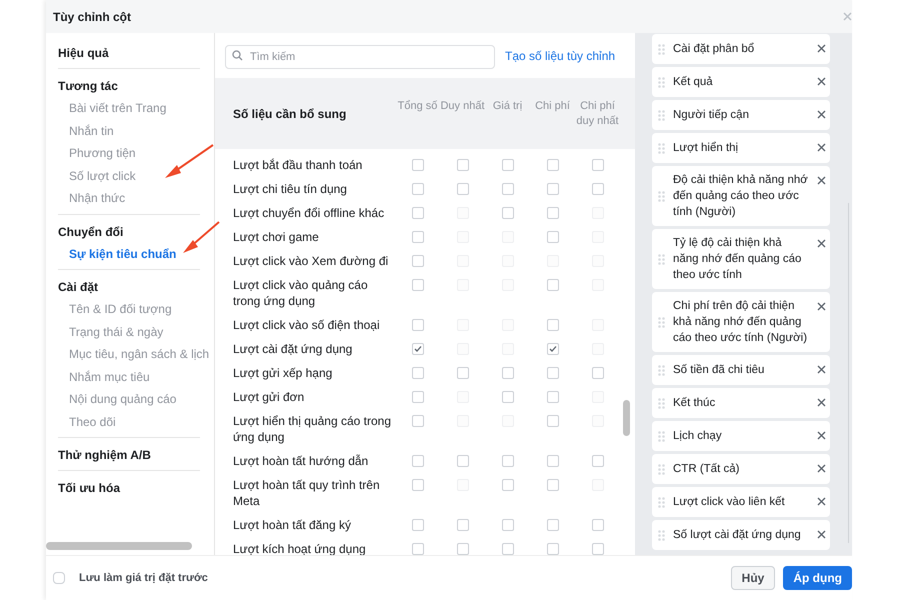 This screenshot has height=600, width=900. What do you see at coordinates (741, 469) in the screenshot?
I see `selected-column-card: CTR (Tất cả)` at bounding box center [741, 469].